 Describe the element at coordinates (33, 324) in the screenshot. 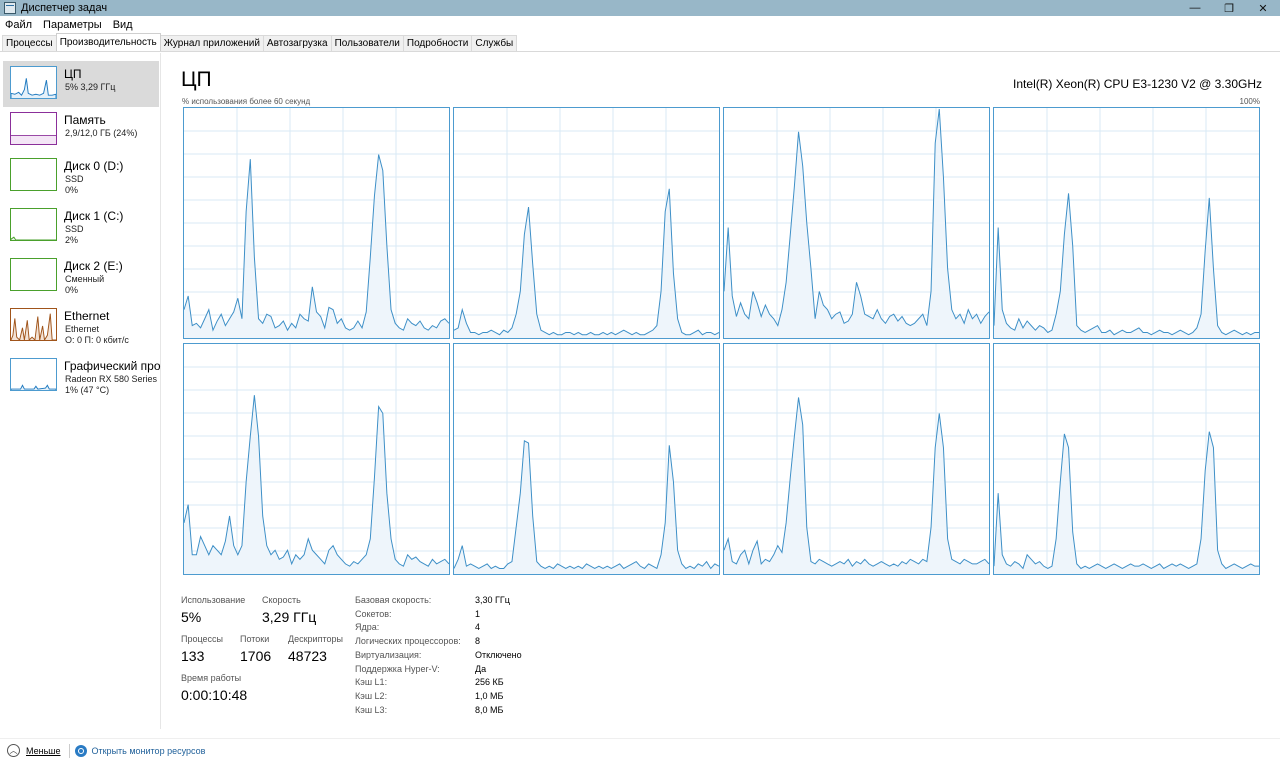

I see `network-graph-icon` at that location.